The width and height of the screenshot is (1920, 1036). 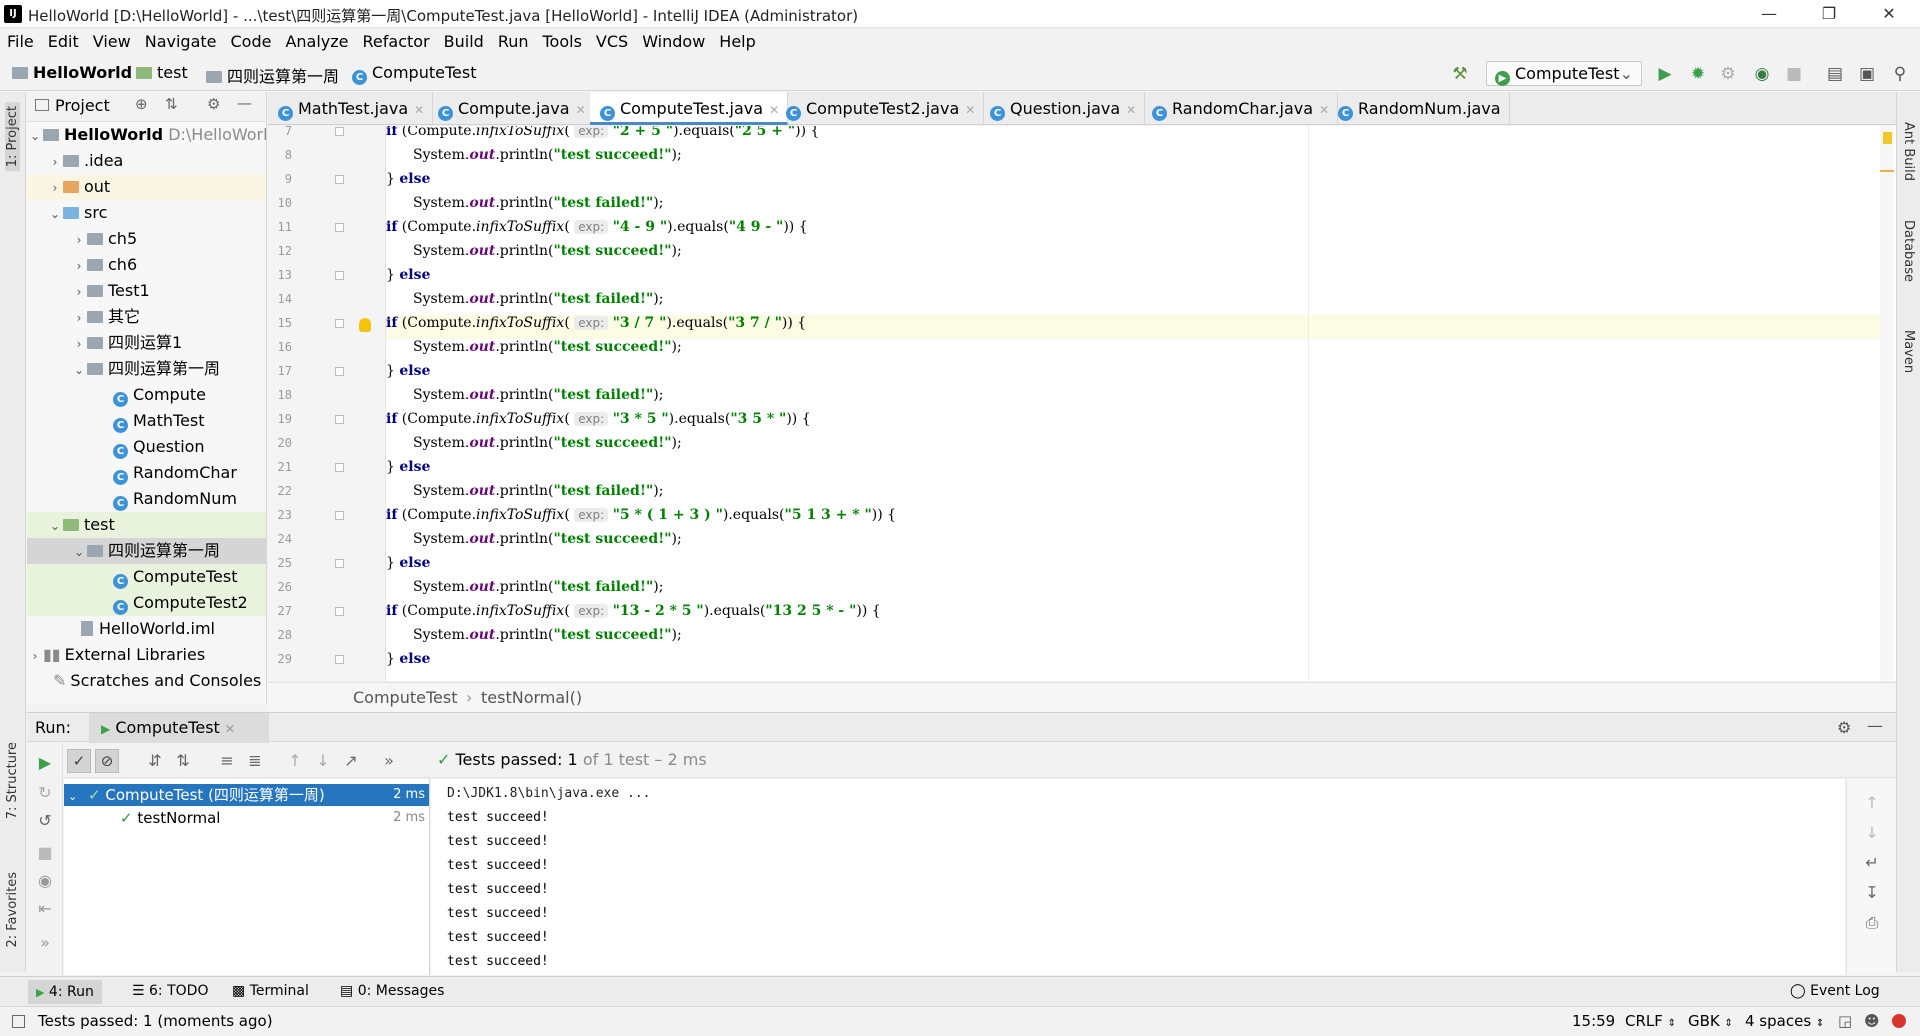 I want to click on restore-icon: ❐, so click(x=1829, y=14).